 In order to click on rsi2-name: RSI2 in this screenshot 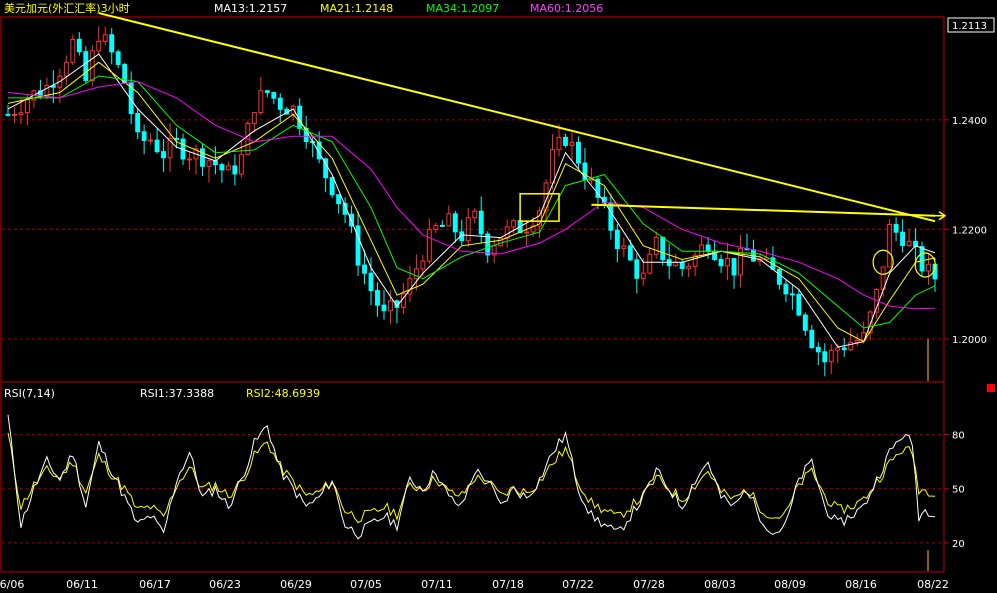, I will do `click(258, 393)`.